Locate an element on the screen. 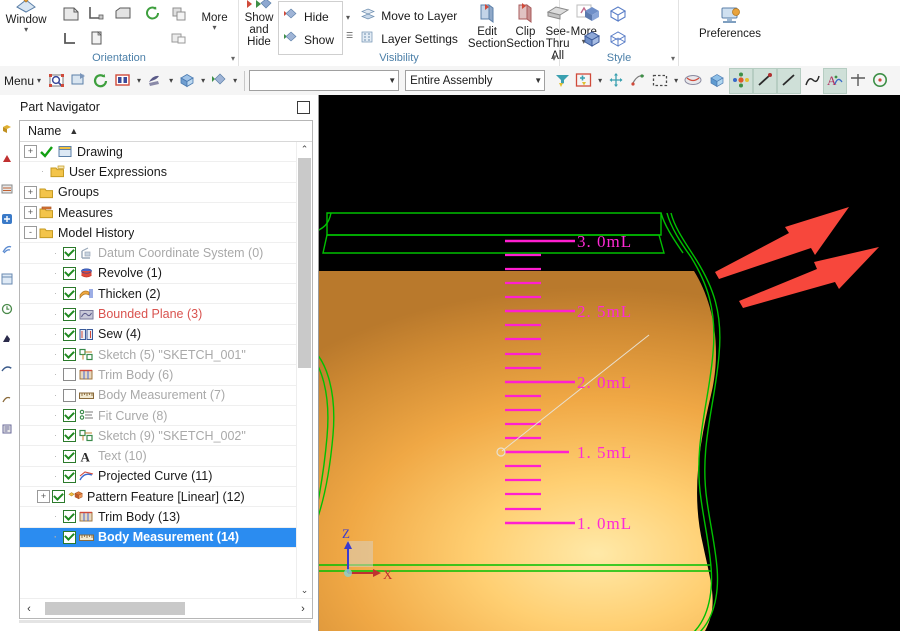 This screenshot has width=900, height=631. section-preview-icon is located at coordinates (179, 38).